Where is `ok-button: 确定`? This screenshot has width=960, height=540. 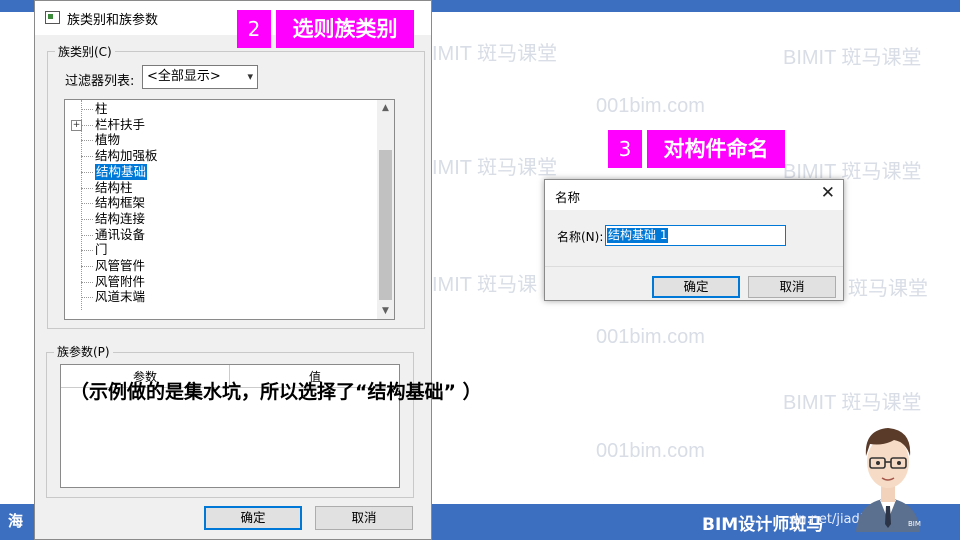 ok-button: 确定 is located at coordinates (253, 518).